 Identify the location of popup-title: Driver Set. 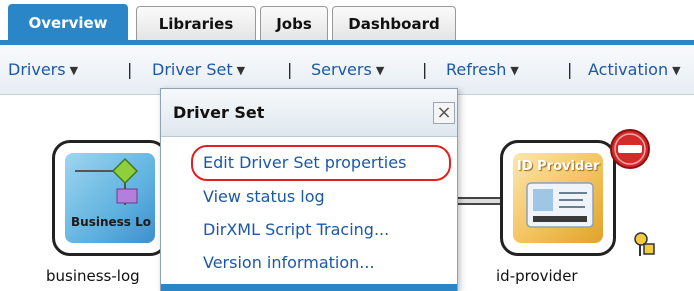
(219, 112).